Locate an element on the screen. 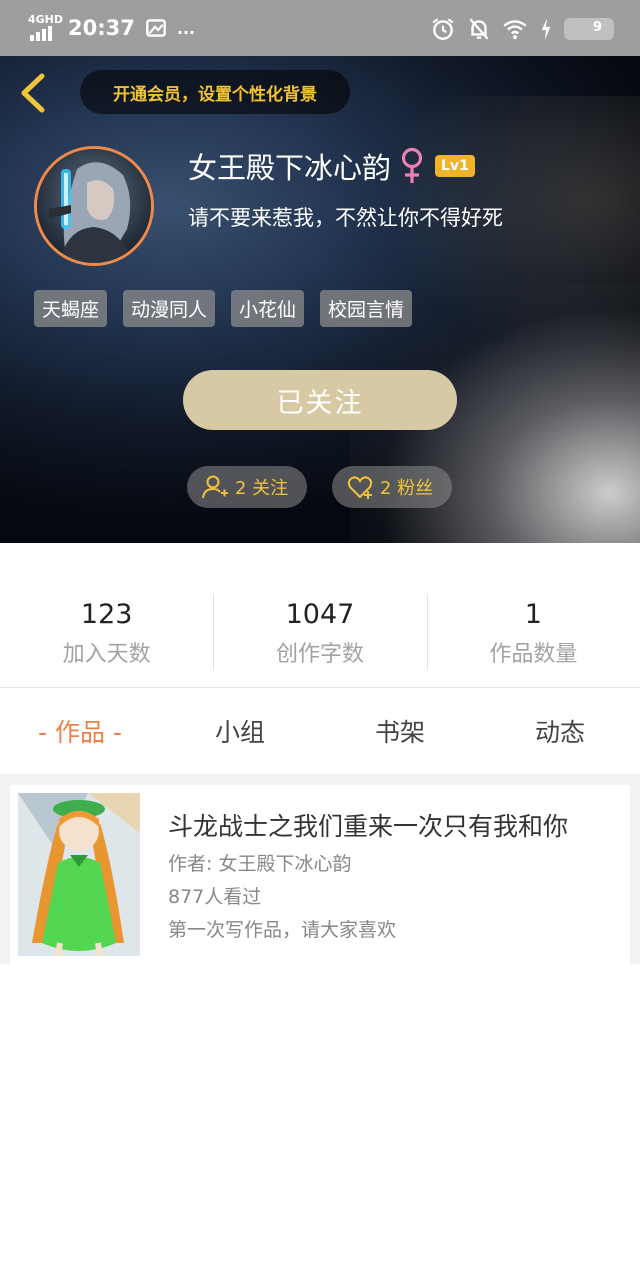  profile-stats: 123 加入天数 1047 创作字数 1 作品数量 is located at coordinates (320, 633).